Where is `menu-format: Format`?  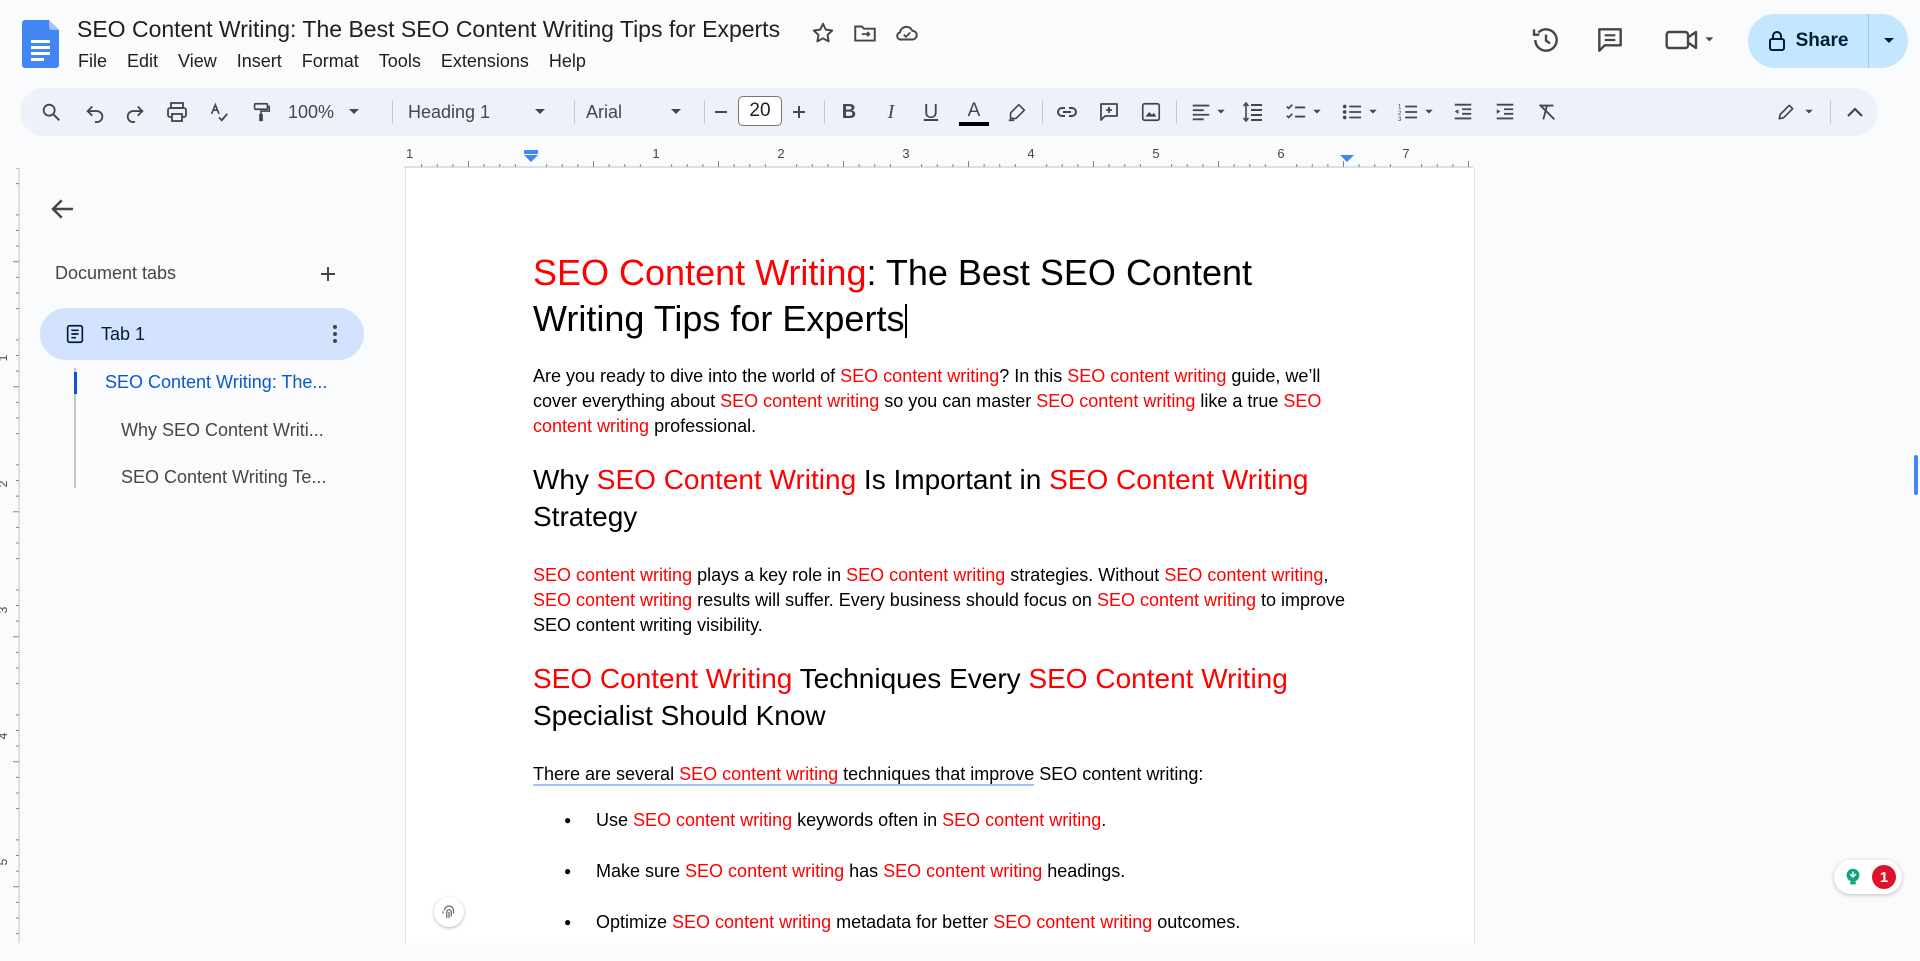 menu-format: Format is located at coordinates (330, 61).